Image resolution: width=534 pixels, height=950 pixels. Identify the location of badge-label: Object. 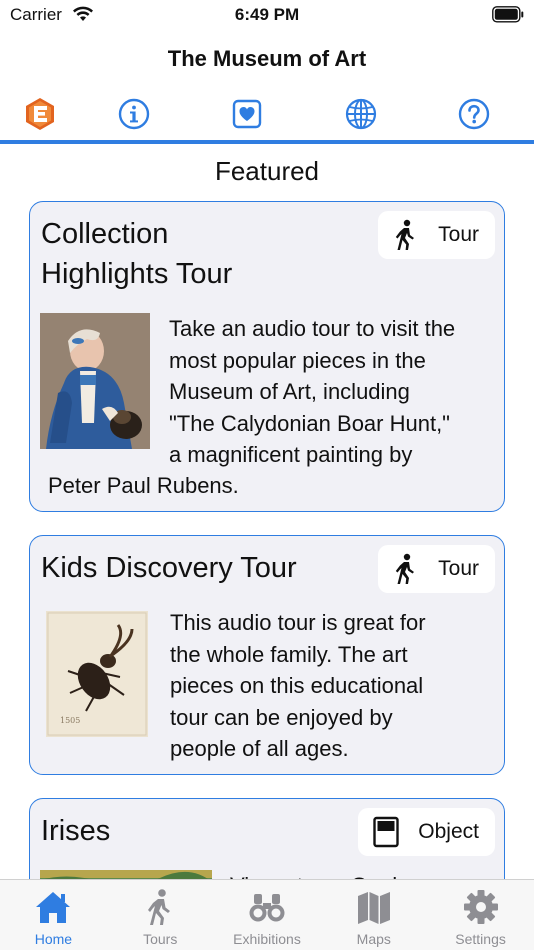
(448, 831).